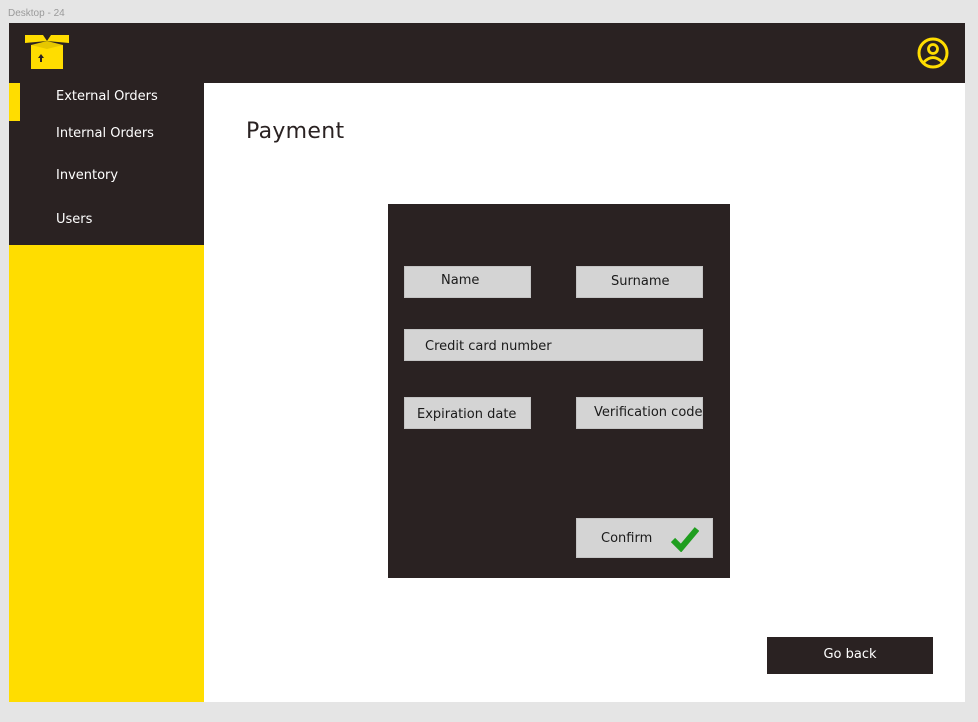 This screenshot has width=978, height=722. Describe the element at coordinates (933, 53) in the screenshot. I see `user-profile-icon` at that location.